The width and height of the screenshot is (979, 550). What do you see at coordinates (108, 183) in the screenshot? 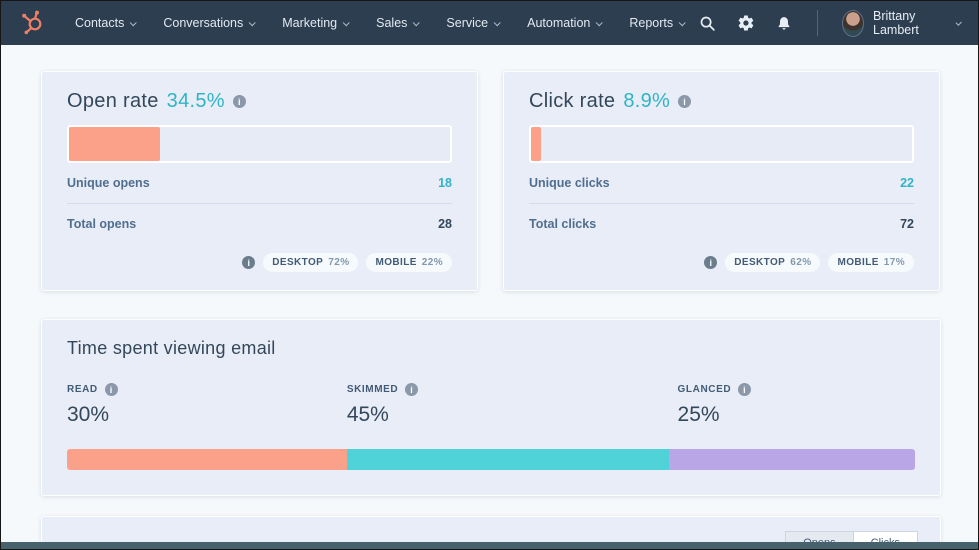
I see `unique-opens-label: Unique opens` at bounding box center [108, 183].